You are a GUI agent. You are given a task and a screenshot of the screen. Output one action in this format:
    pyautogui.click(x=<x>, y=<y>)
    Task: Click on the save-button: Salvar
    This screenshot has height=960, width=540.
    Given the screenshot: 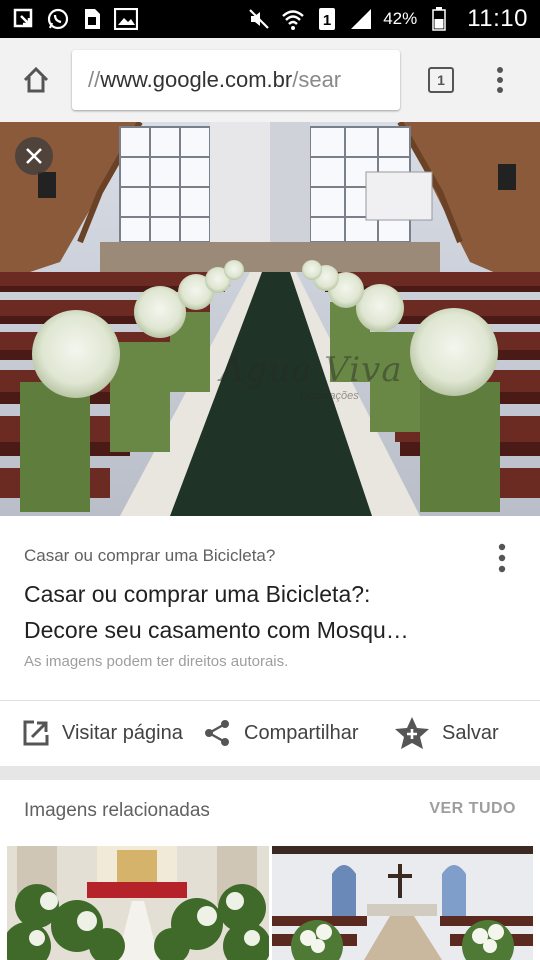 What is the action you would take?
    pyautogui.click(x=446, y=733)
    